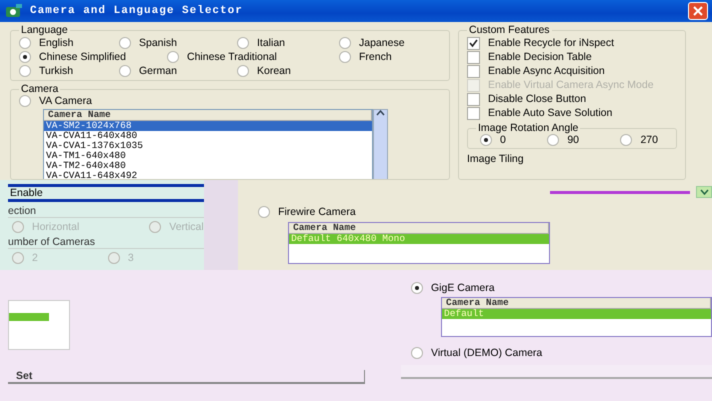 This screenshot has height=401, width=712. What do you see at coordinates (106, 193) in the screenshot?
I see `enable-label: Enable` at bounding box center [106, 193].